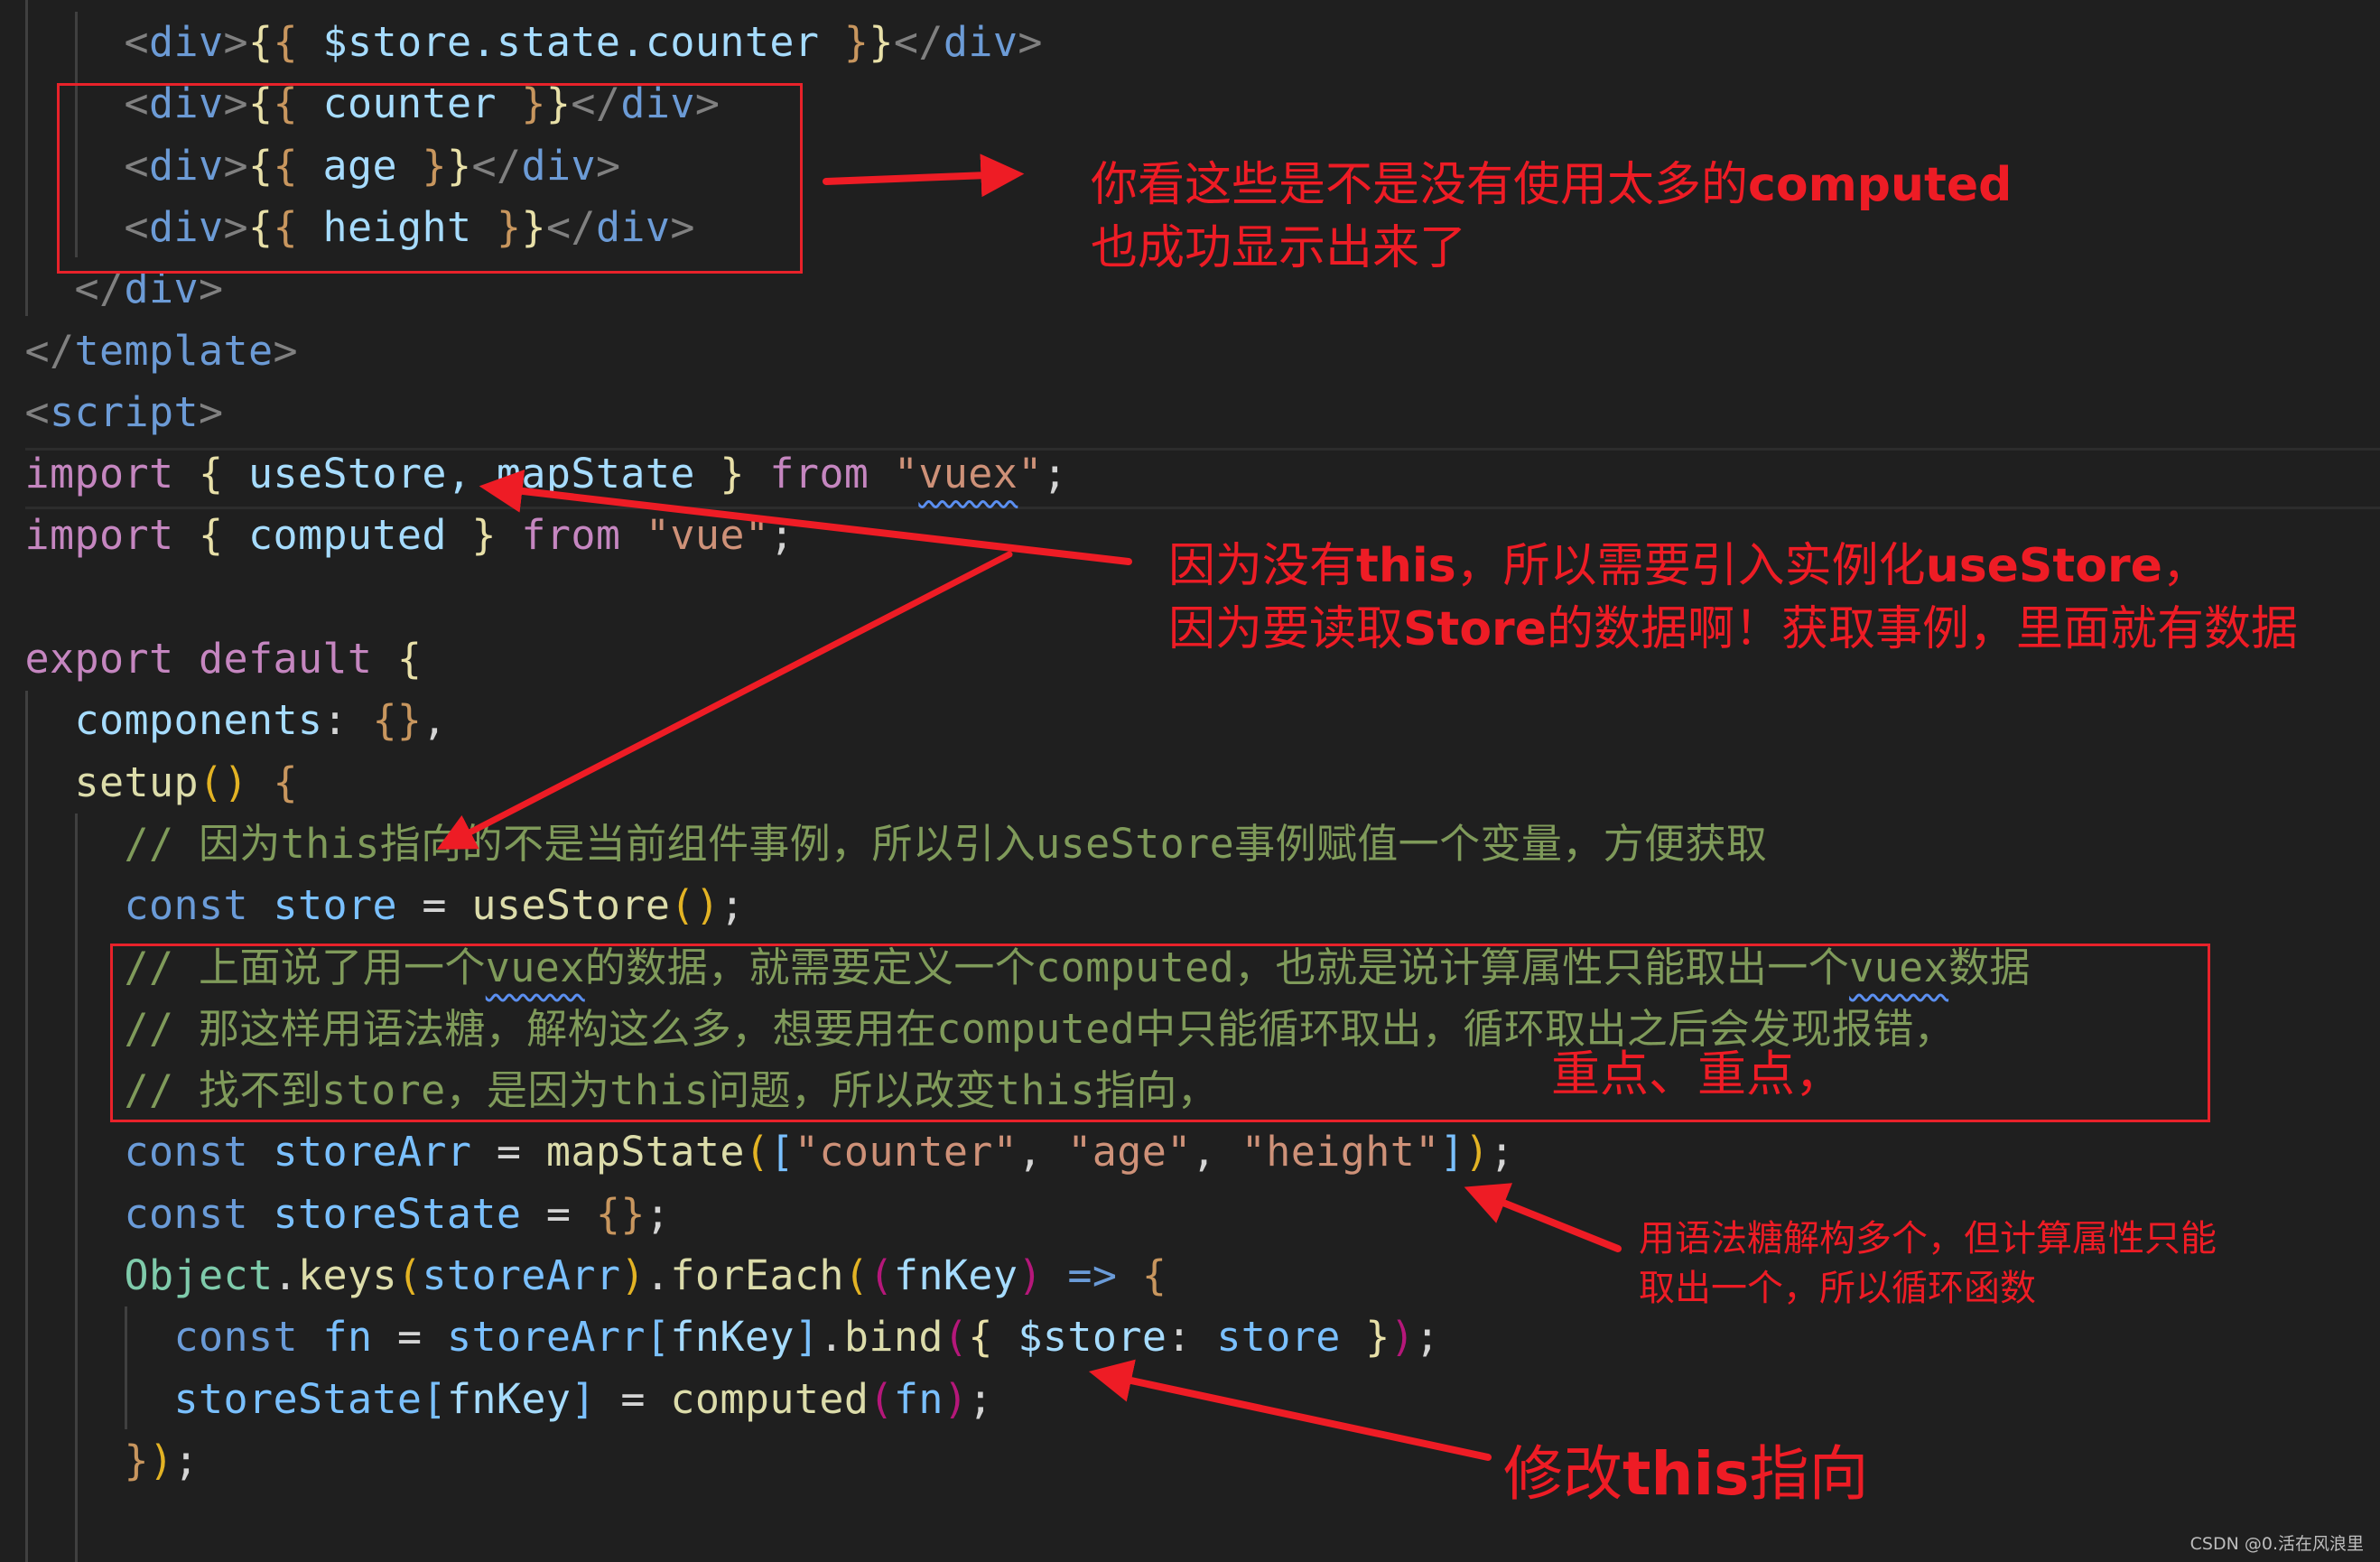 The image size is (2380, 1562). I want to click on note-keyword: Store, so click(1475, 629).